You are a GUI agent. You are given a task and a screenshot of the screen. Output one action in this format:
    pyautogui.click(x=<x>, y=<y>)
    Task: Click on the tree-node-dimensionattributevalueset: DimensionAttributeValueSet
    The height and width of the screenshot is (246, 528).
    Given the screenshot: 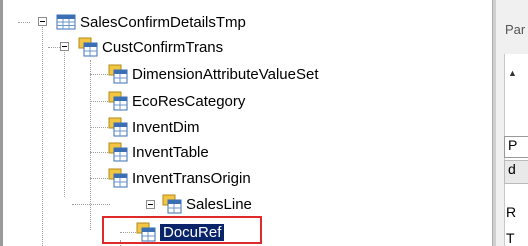 What is the action you would take?
    pyautogui.click(x=213, y=74)
    